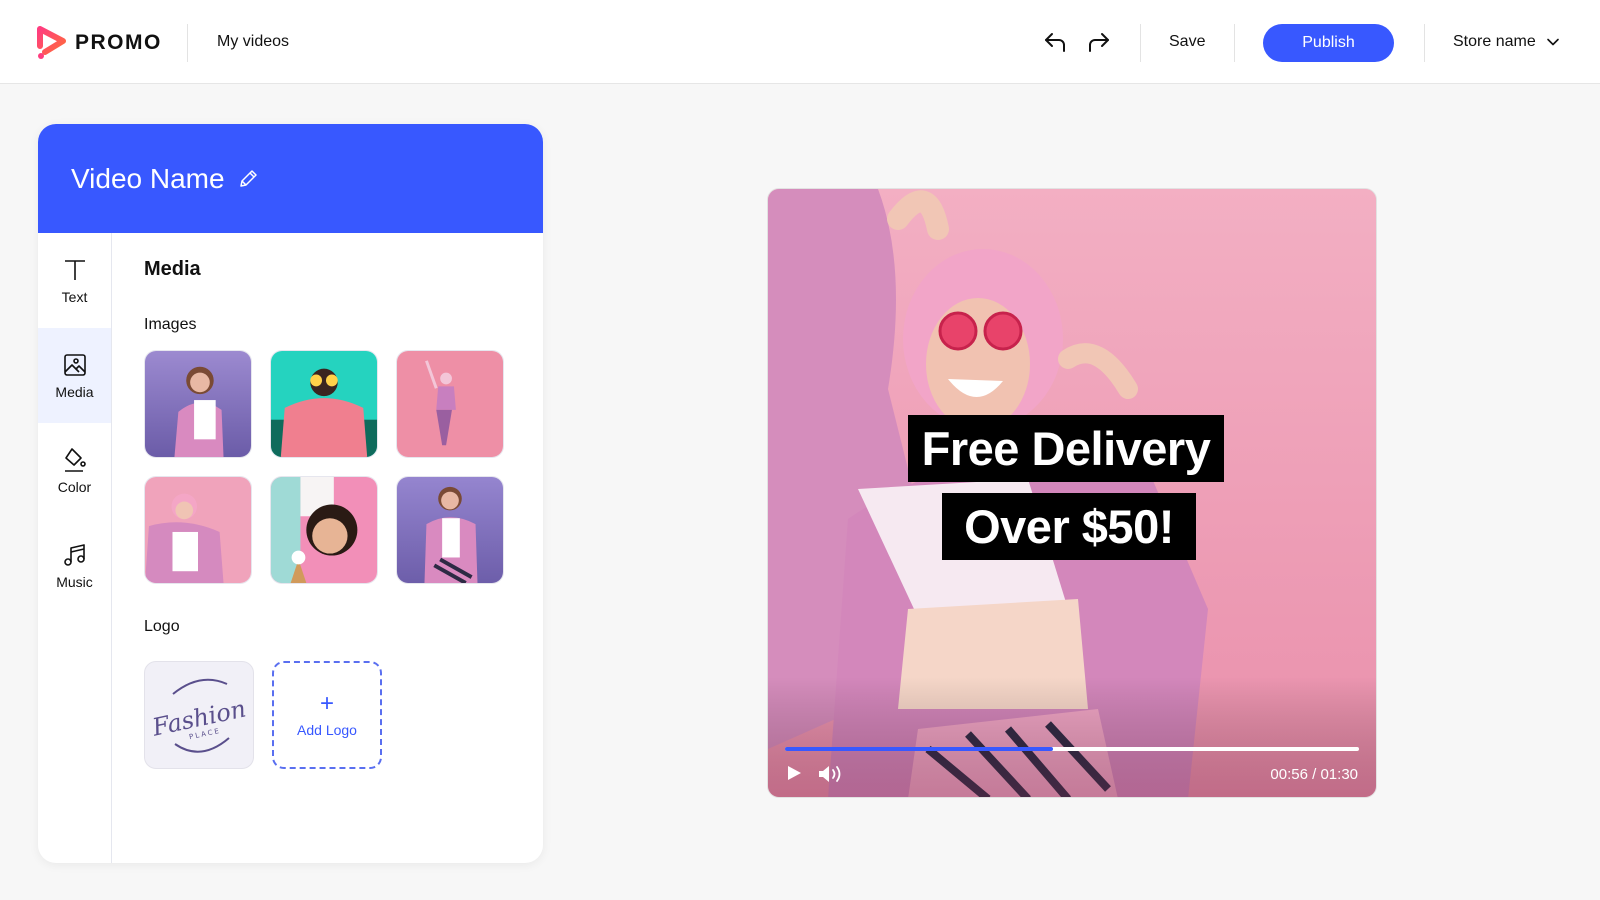 This screenshot has height=900, width=1600. What do you see at coordinates (170, 324) in the screenshot?
I see `images-label: Images` at bounding box center [170, 324].